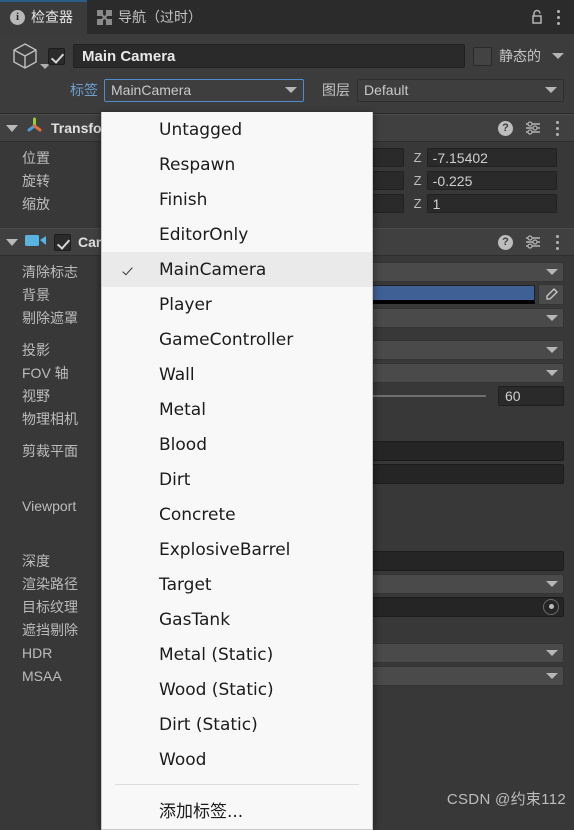 This screenshot has height=830, width=574. What do you see at coordinates (50, 418) in the screenshot?
I see `property-label: 物理相机` at bounding box center [50, 418].